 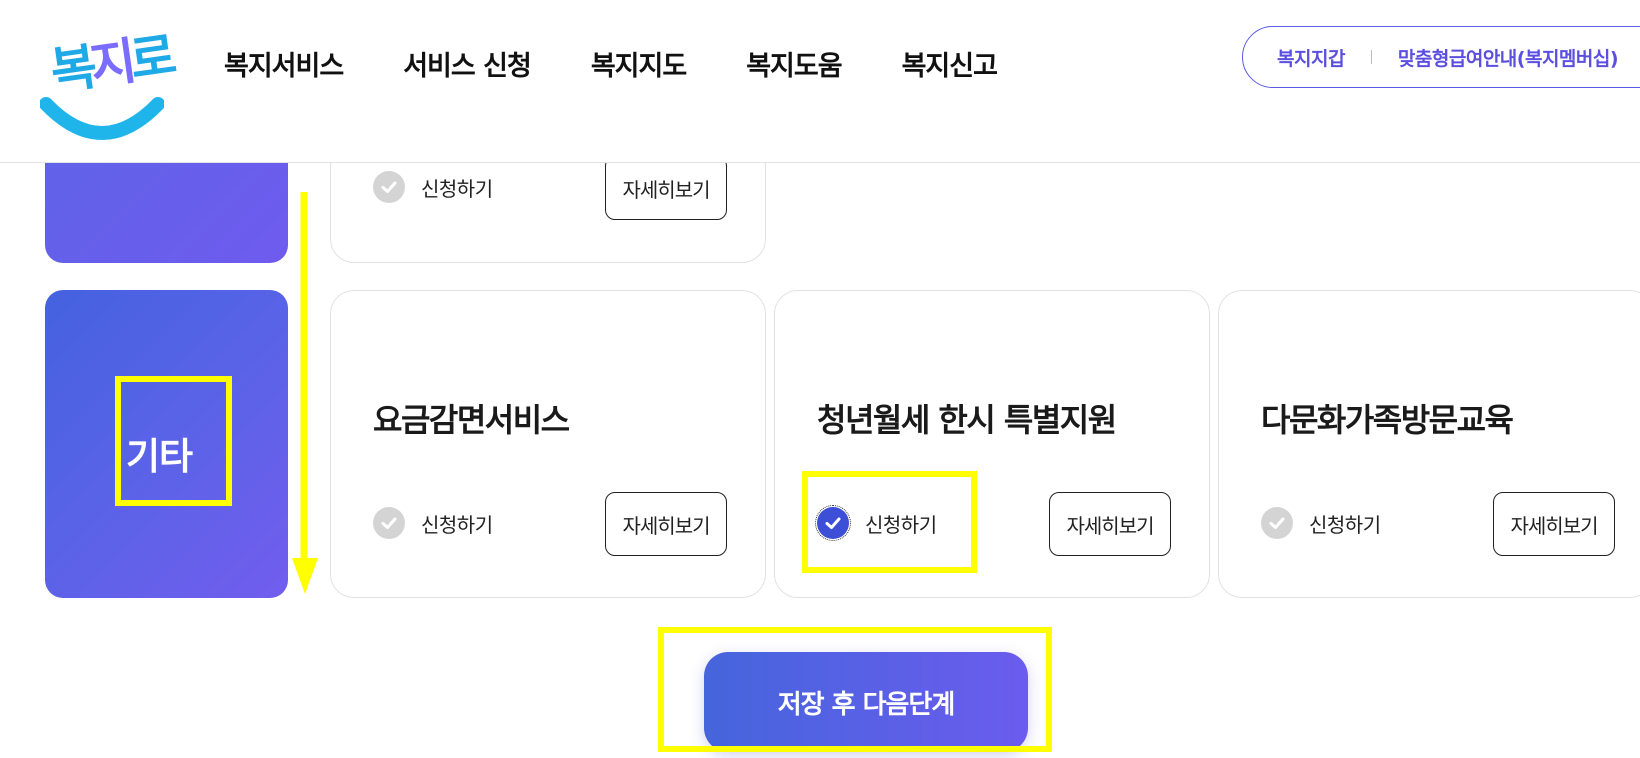 I want to click on main-nav: 복지서비스 서비스 신청 복지지도 복지도움 복지신고, so click(x=611, y=63).